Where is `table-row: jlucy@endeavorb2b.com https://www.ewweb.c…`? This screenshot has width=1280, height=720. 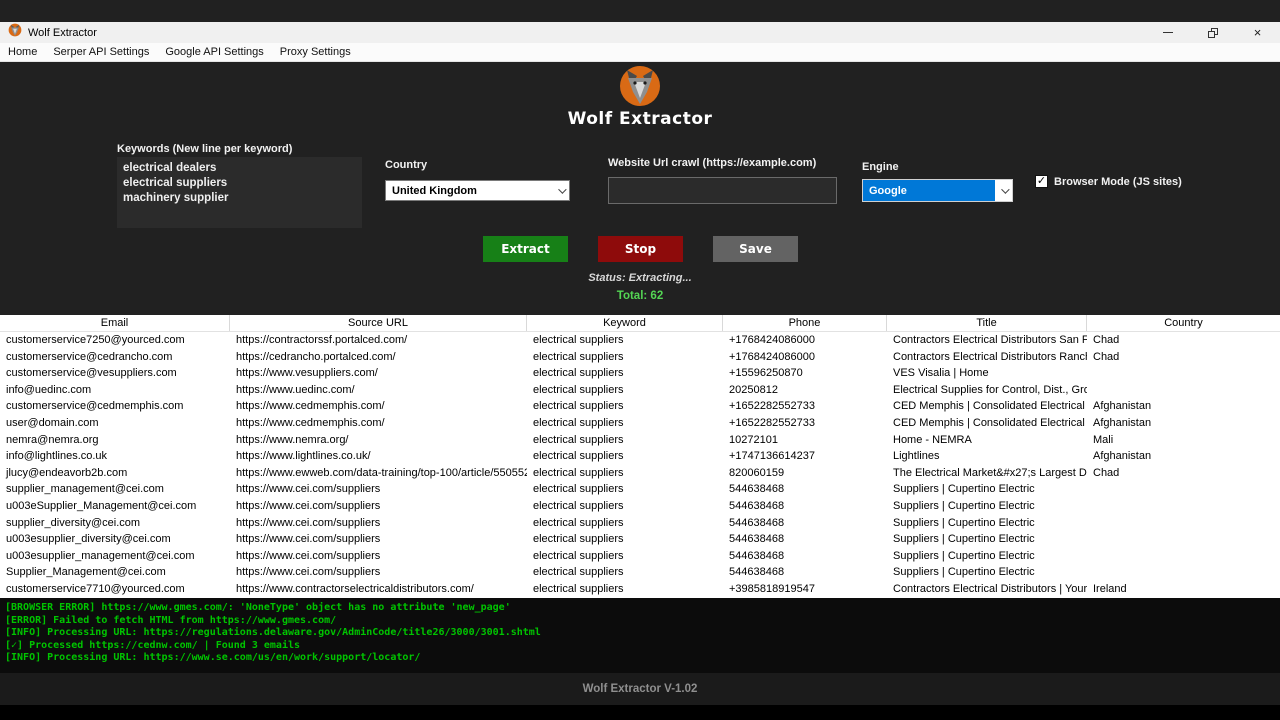
table-row: jlucy@endeavorb2b.com https://www.ewweb.c… is located at coordinates (640, 473).